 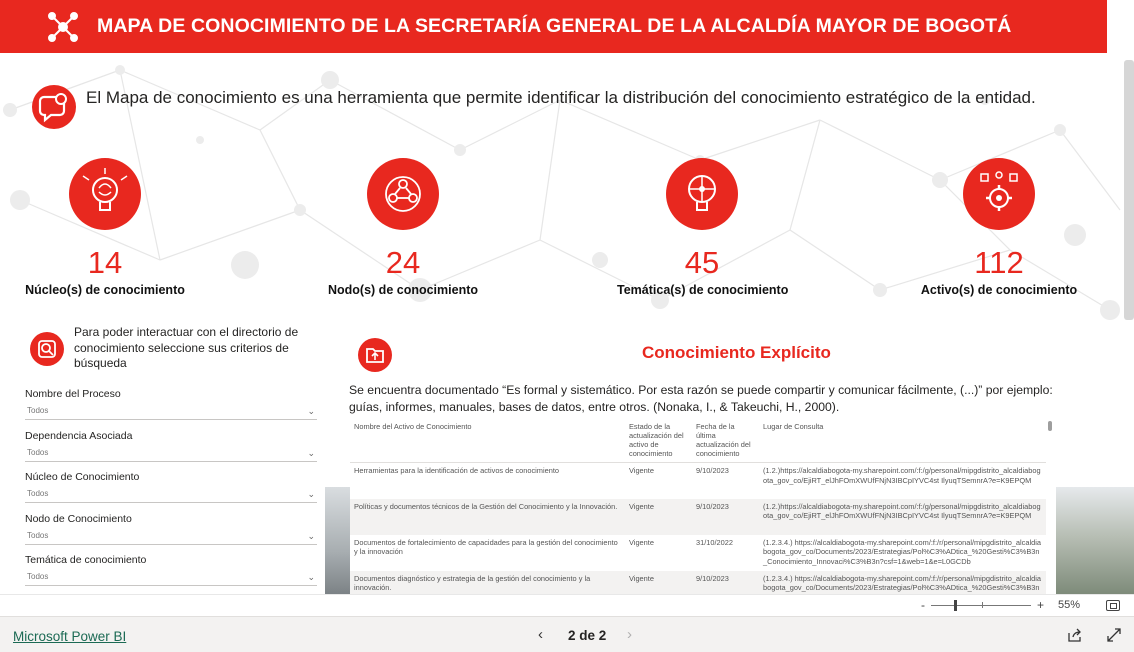 I want to click on page-indicator: 2 de 2, so click(x=587, y=635).